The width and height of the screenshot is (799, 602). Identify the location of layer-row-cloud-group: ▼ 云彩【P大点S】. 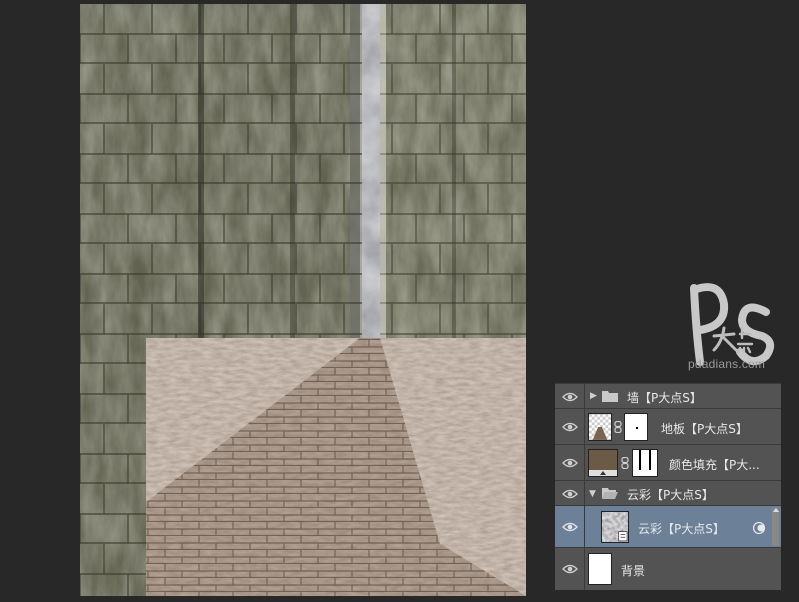
(668, 493).